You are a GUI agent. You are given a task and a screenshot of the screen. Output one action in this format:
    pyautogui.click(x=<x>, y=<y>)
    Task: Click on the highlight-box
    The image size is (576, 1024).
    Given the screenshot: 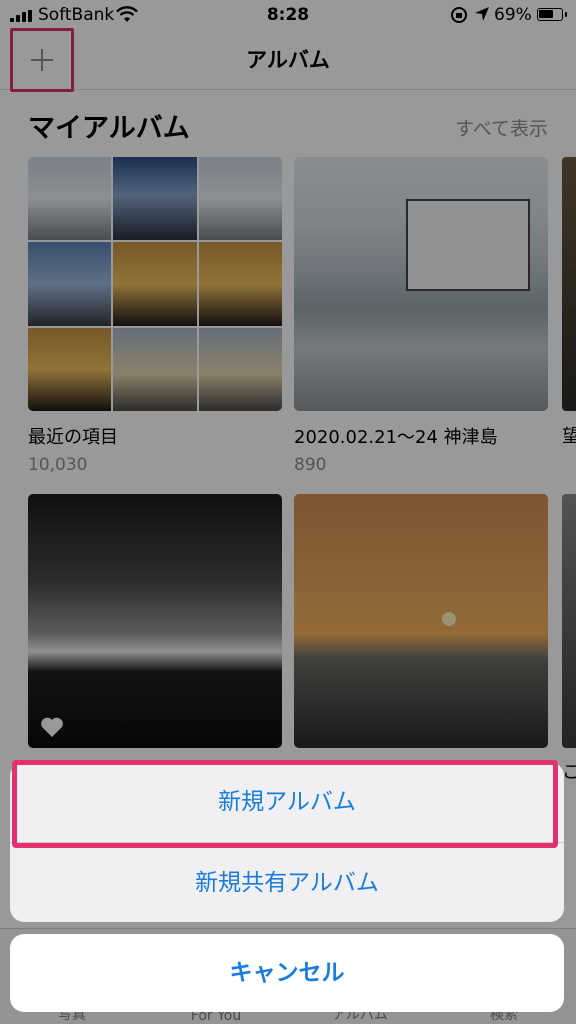 What is the action you would take?
    pyautogui.click(x=285, y=804)
    